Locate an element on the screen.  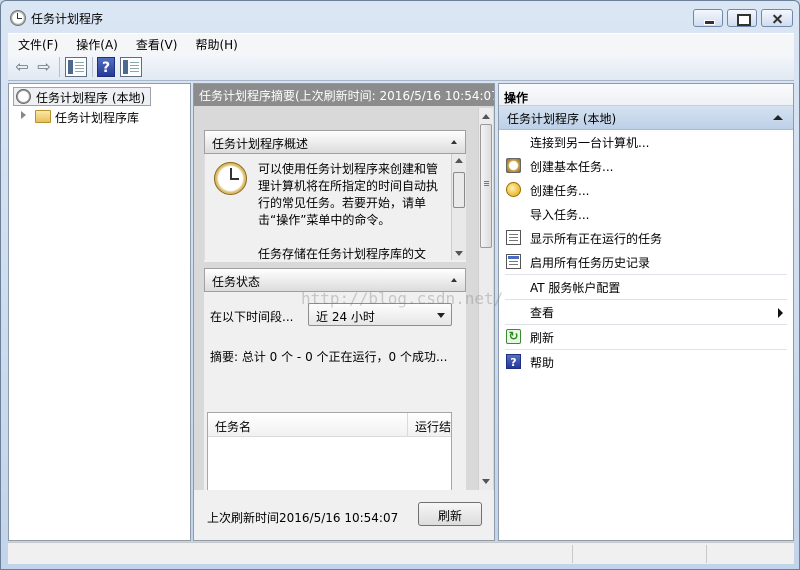
overview-scrollbar is located at coordinates (458, 207).